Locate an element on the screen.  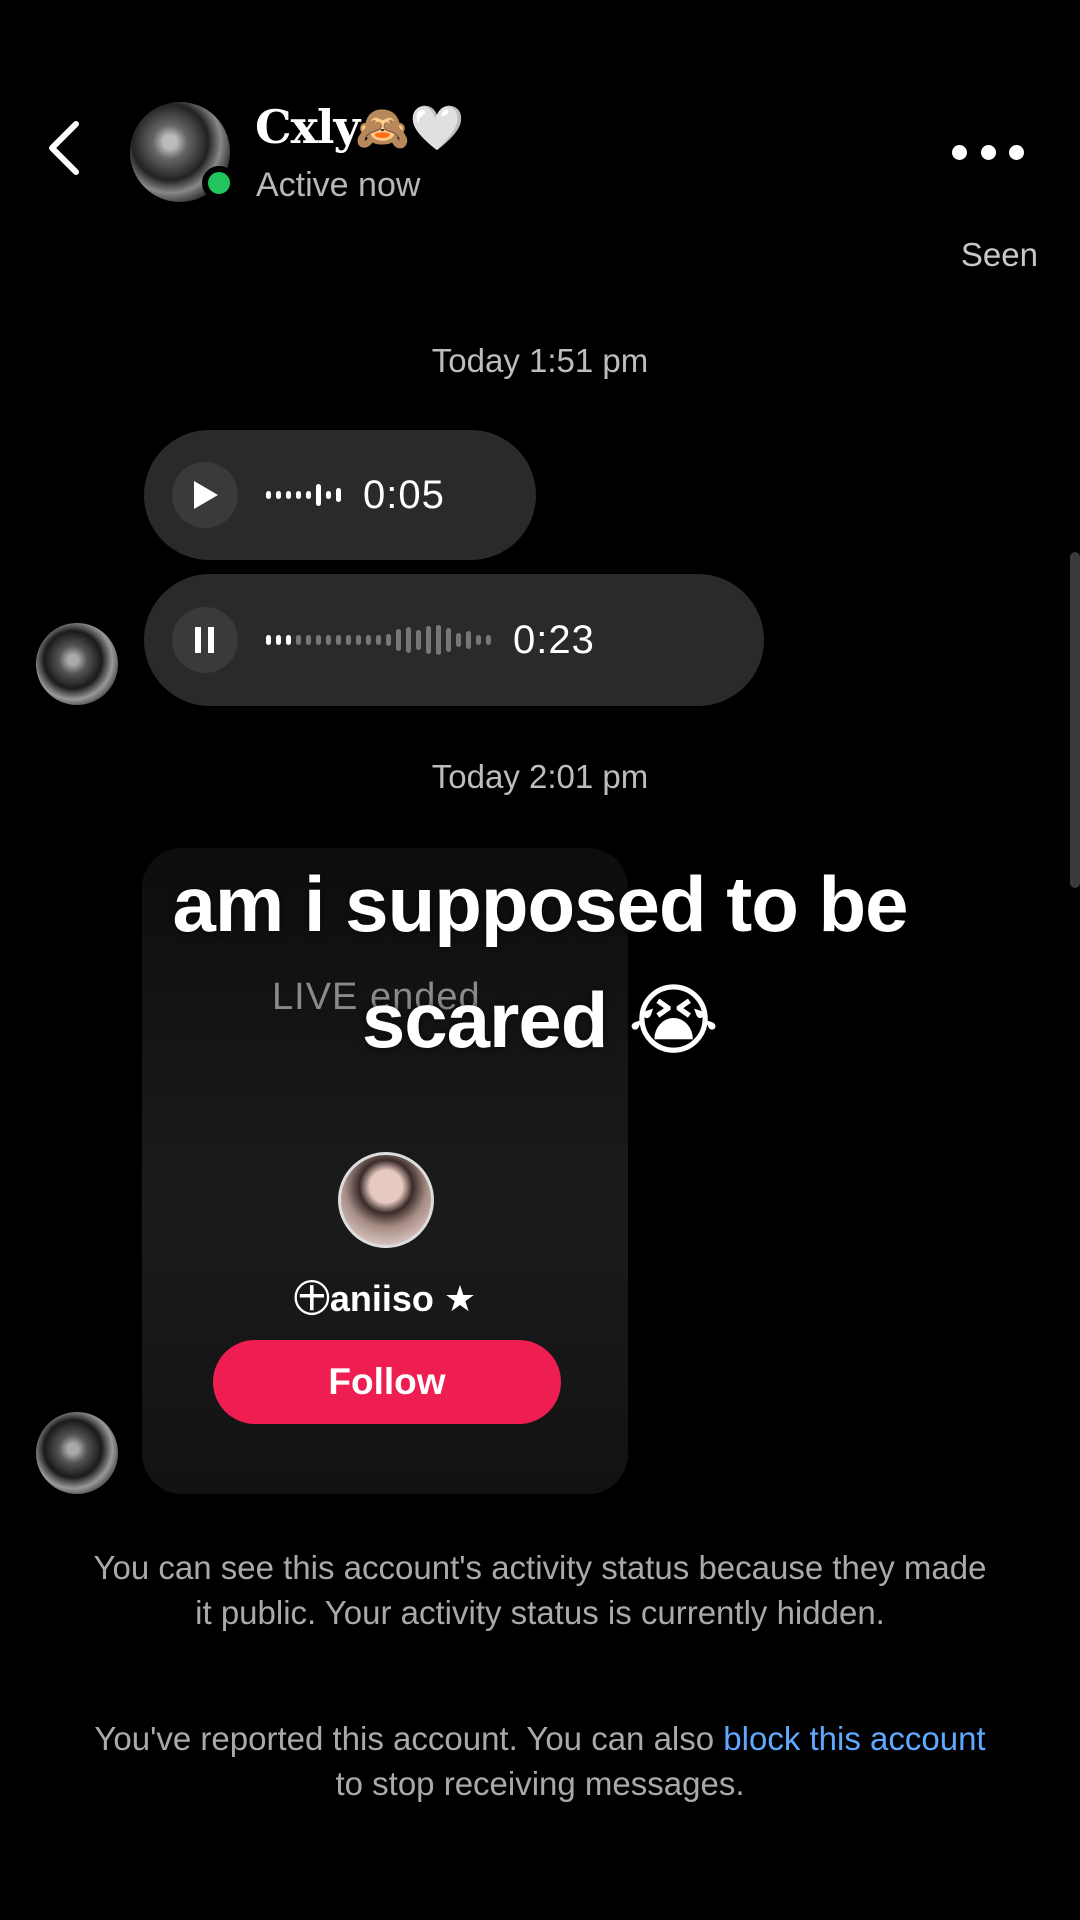
report-notice-text: to stop receiving messages. is located at coordinates (540, 1783).